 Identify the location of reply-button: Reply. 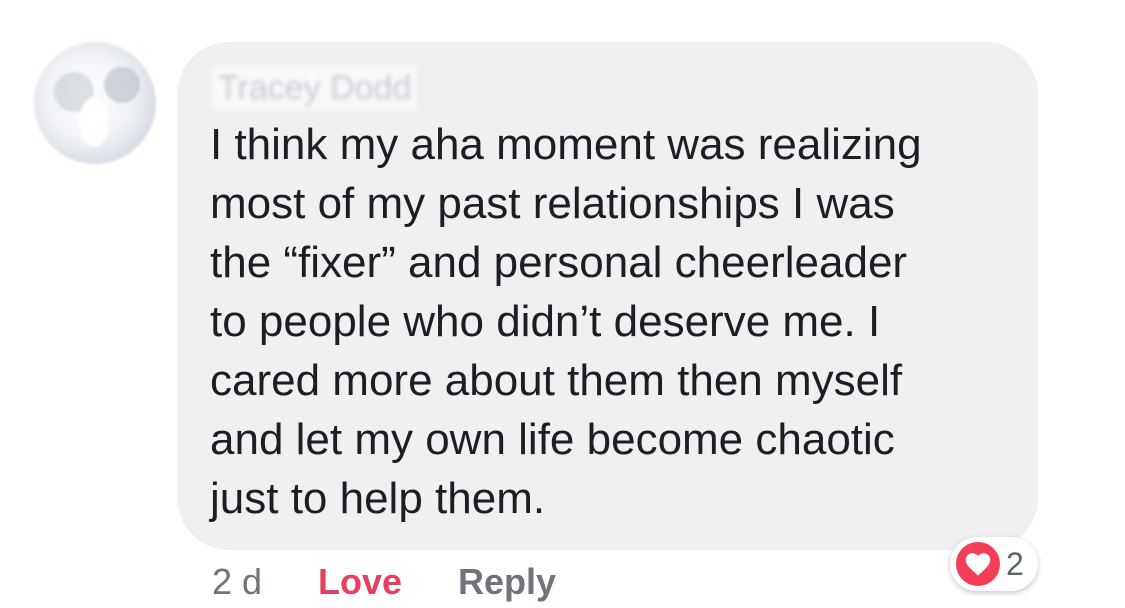
(507, 582).